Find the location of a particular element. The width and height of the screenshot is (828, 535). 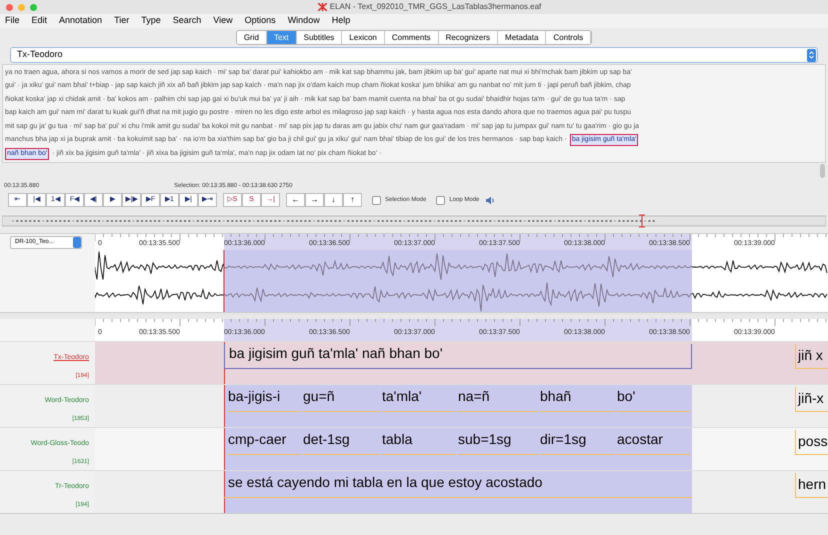

menu-item: Options is located at coordinates (260, 21).